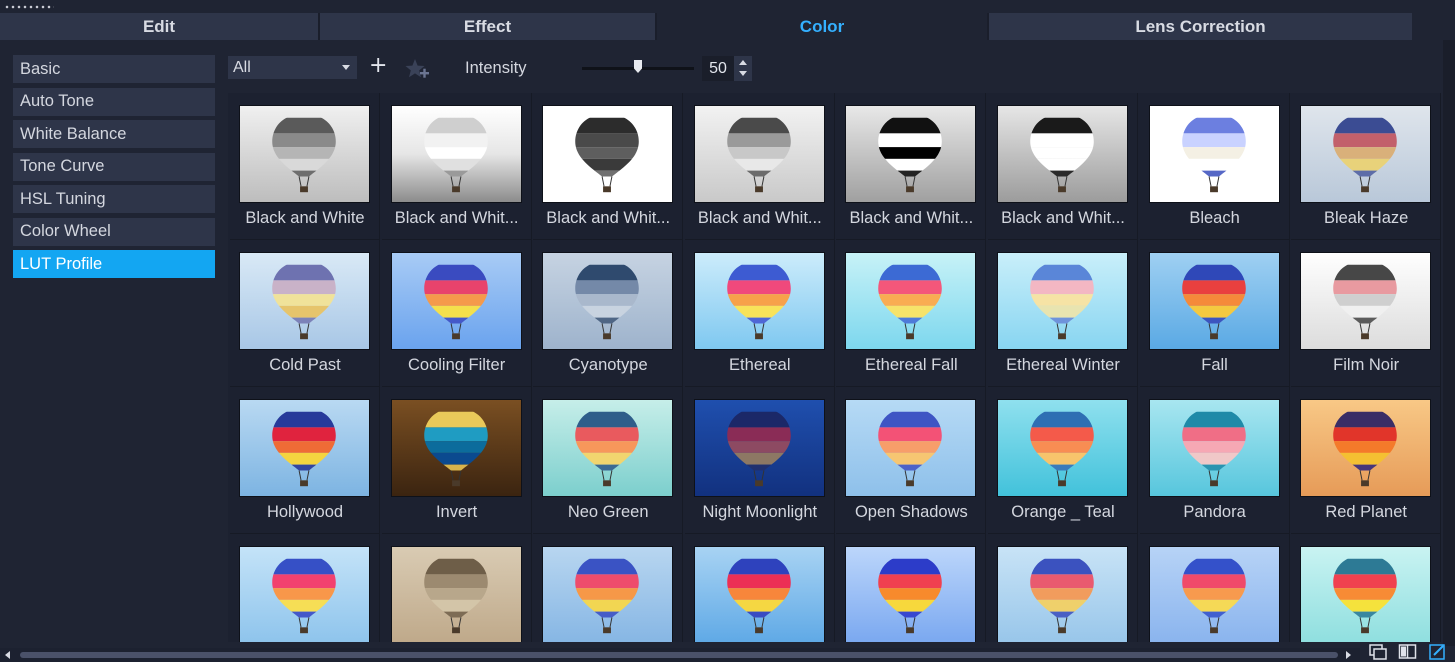 The height and width of the screenshot is (662, 1455). Describe the element at coordinates (292, 67) in the screenshot. I see `category-dropdown: All` at that location.